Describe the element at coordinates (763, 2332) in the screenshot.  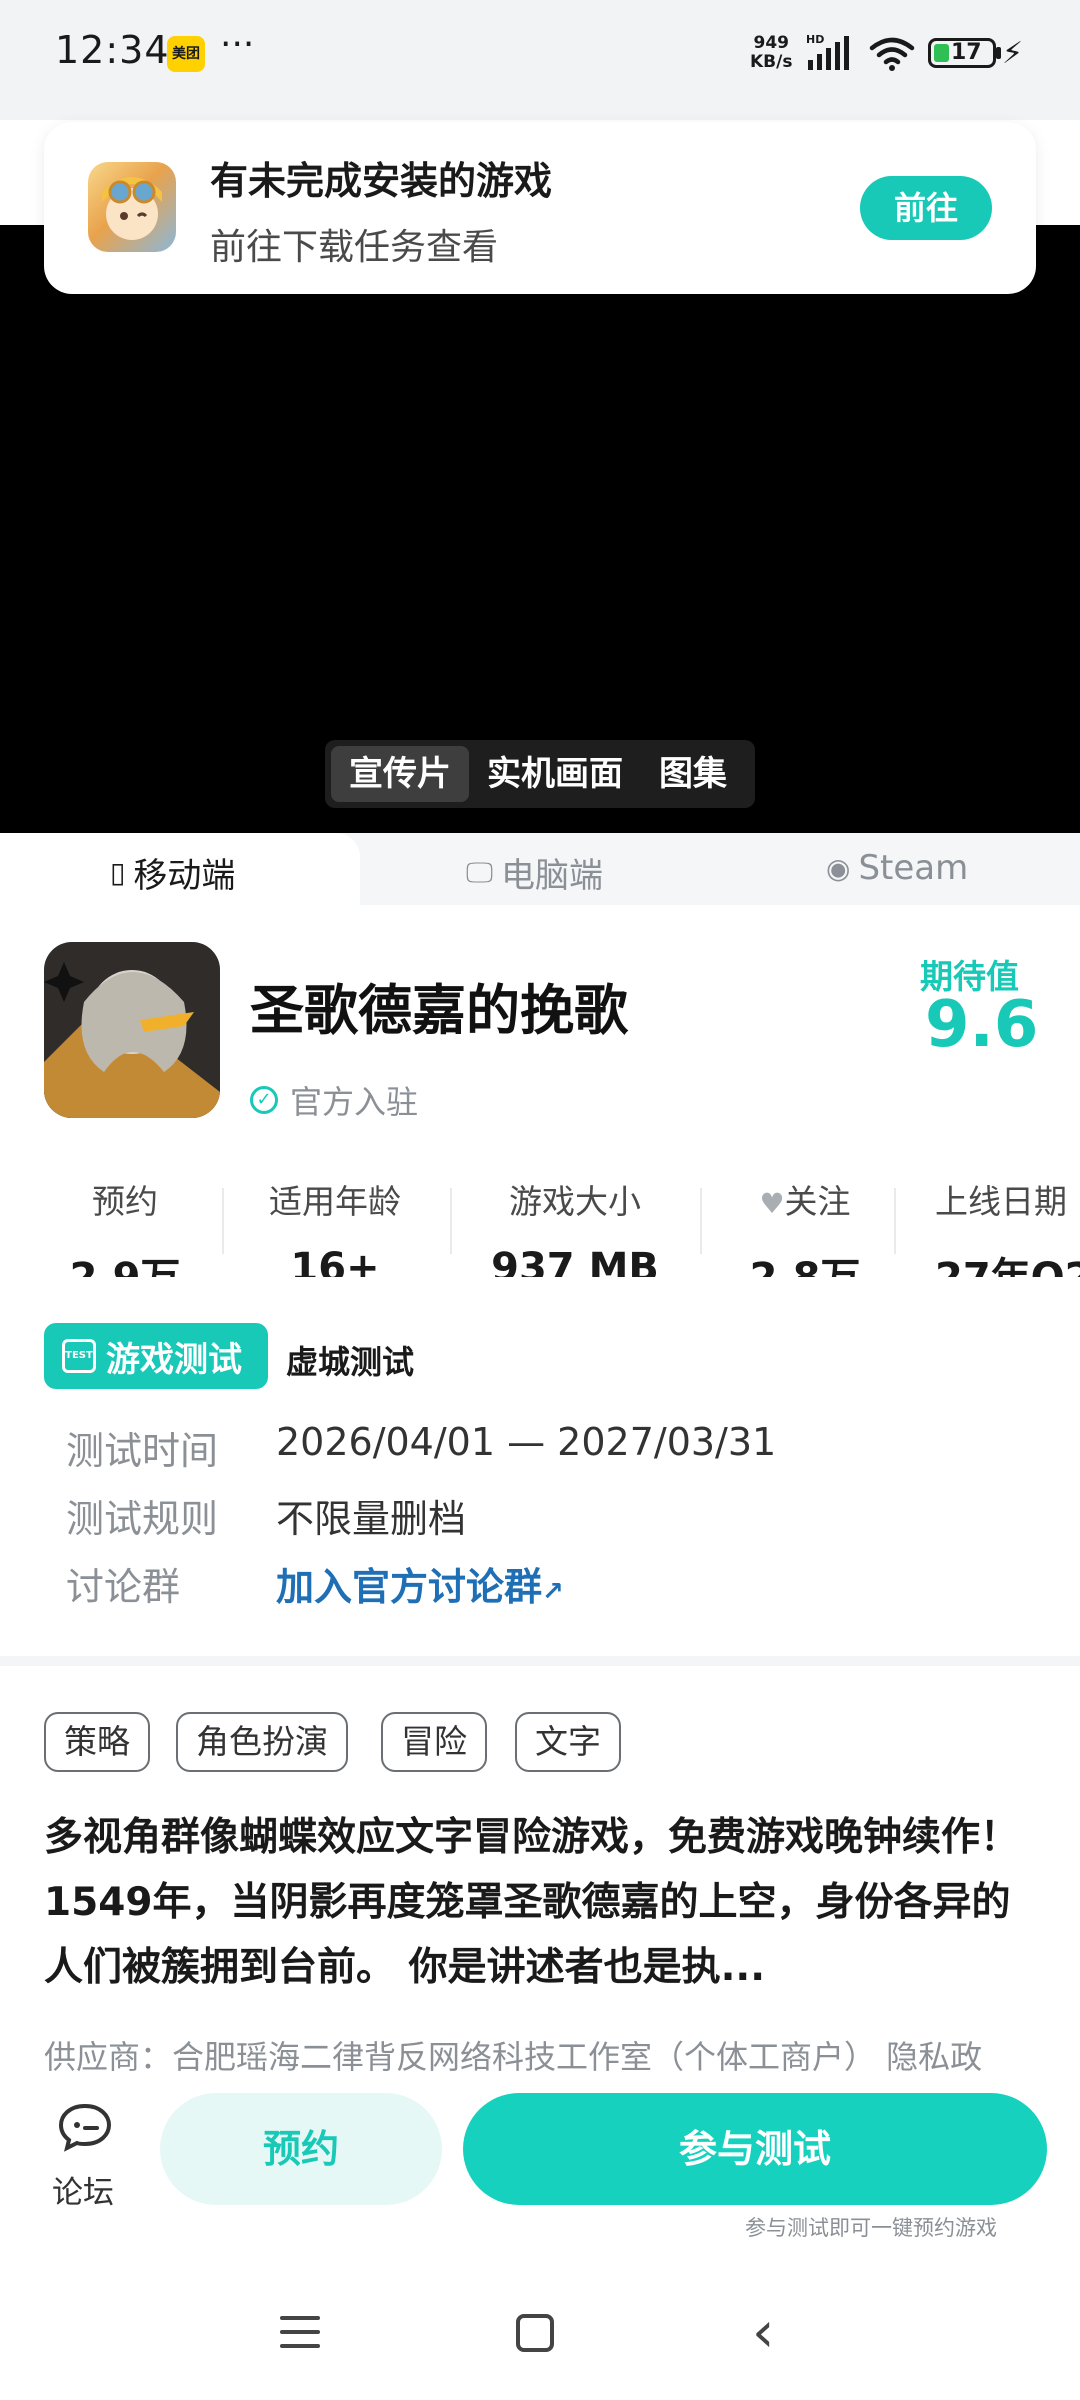
I see `back-icon: ‹` at that location.